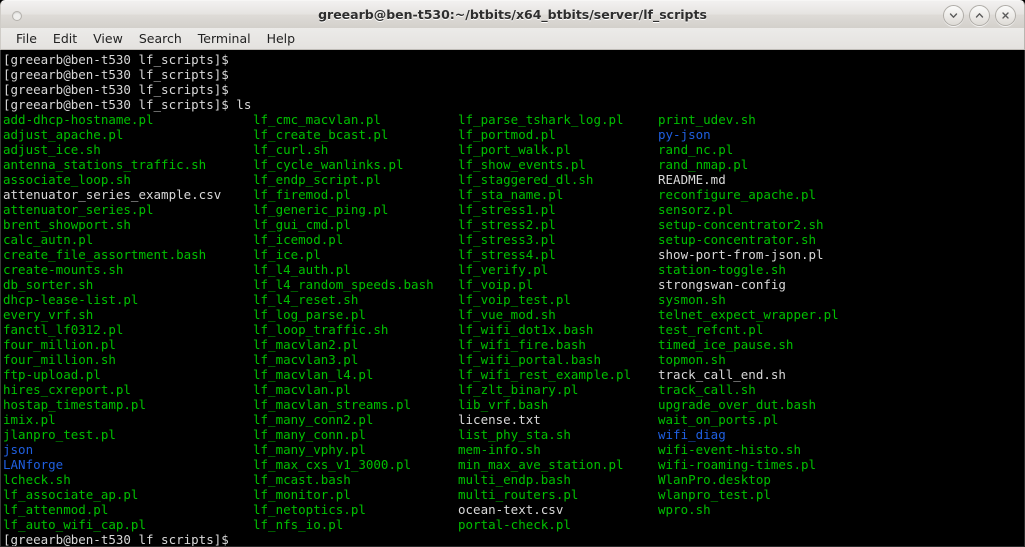 The width and height of the screenshot is (1025, 547). I want to click on close-button, so click(1005, 15).